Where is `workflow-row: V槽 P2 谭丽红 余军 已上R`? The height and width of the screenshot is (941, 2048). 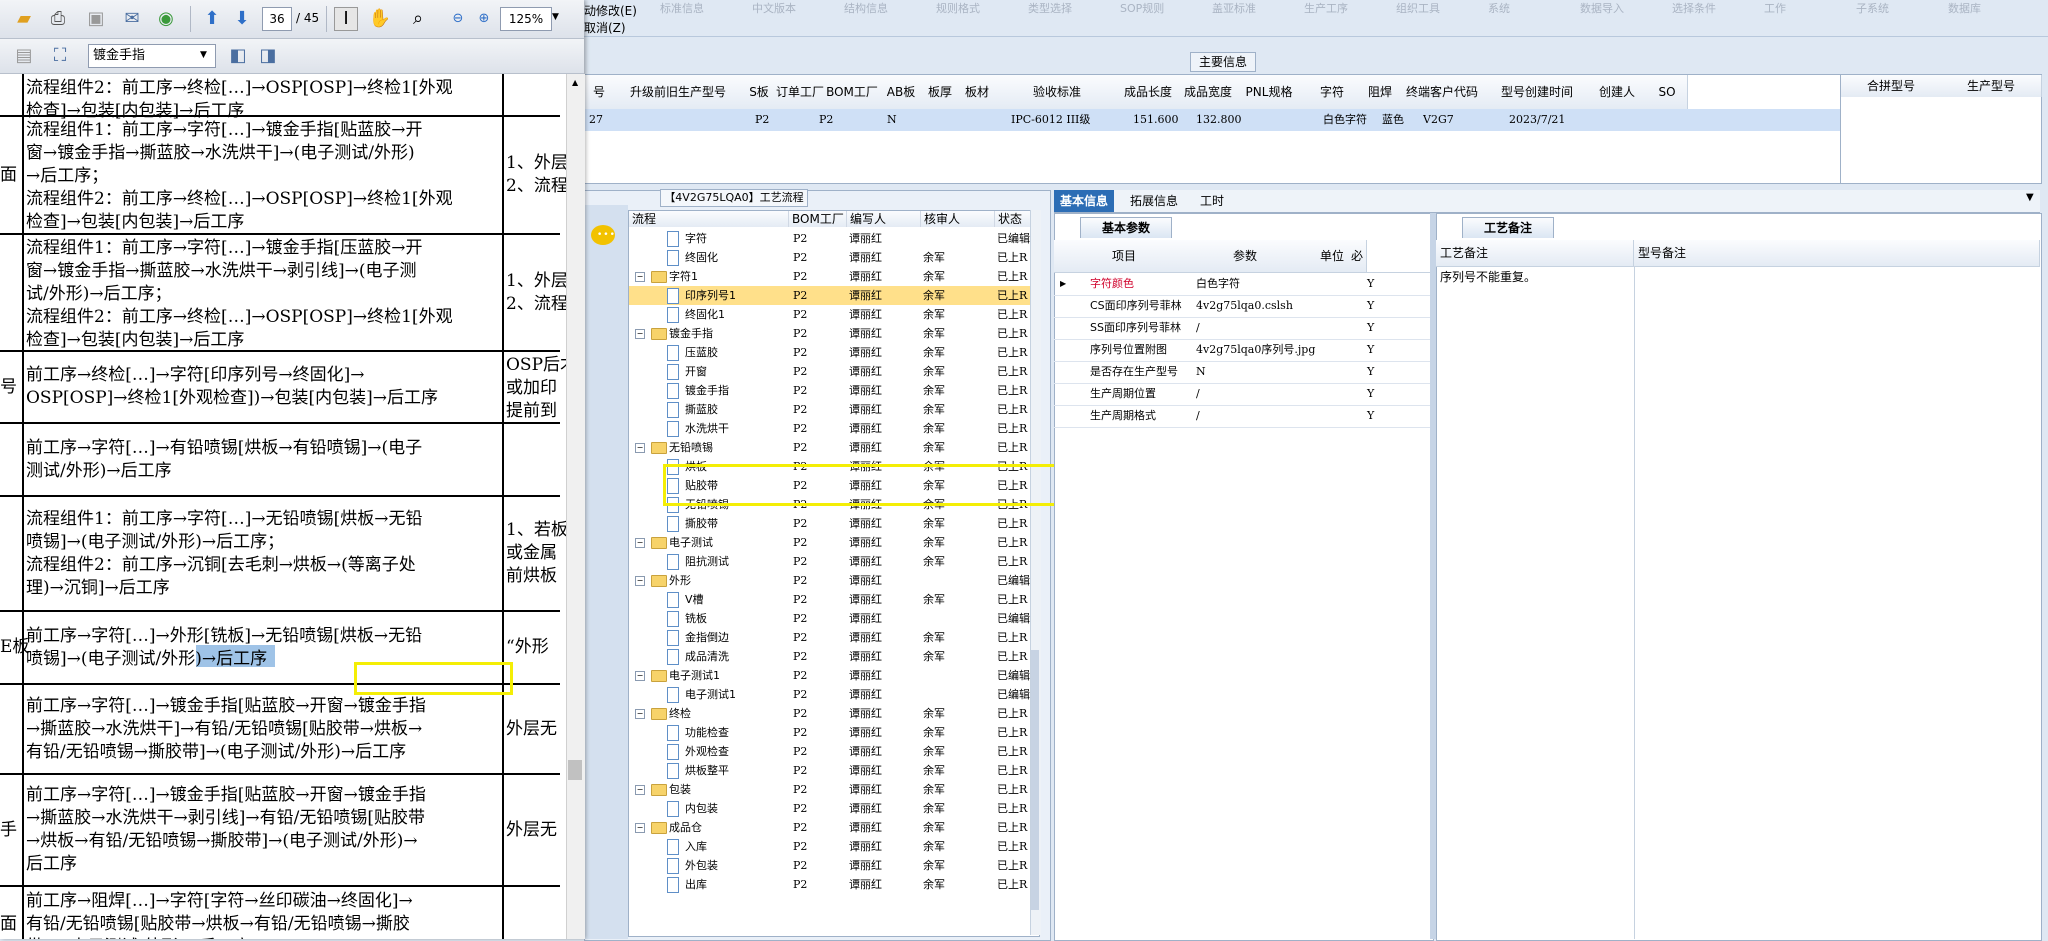
workflow-row: V槽 P2 谭丽红 余军 已上R is located at coordinates (834, 599).